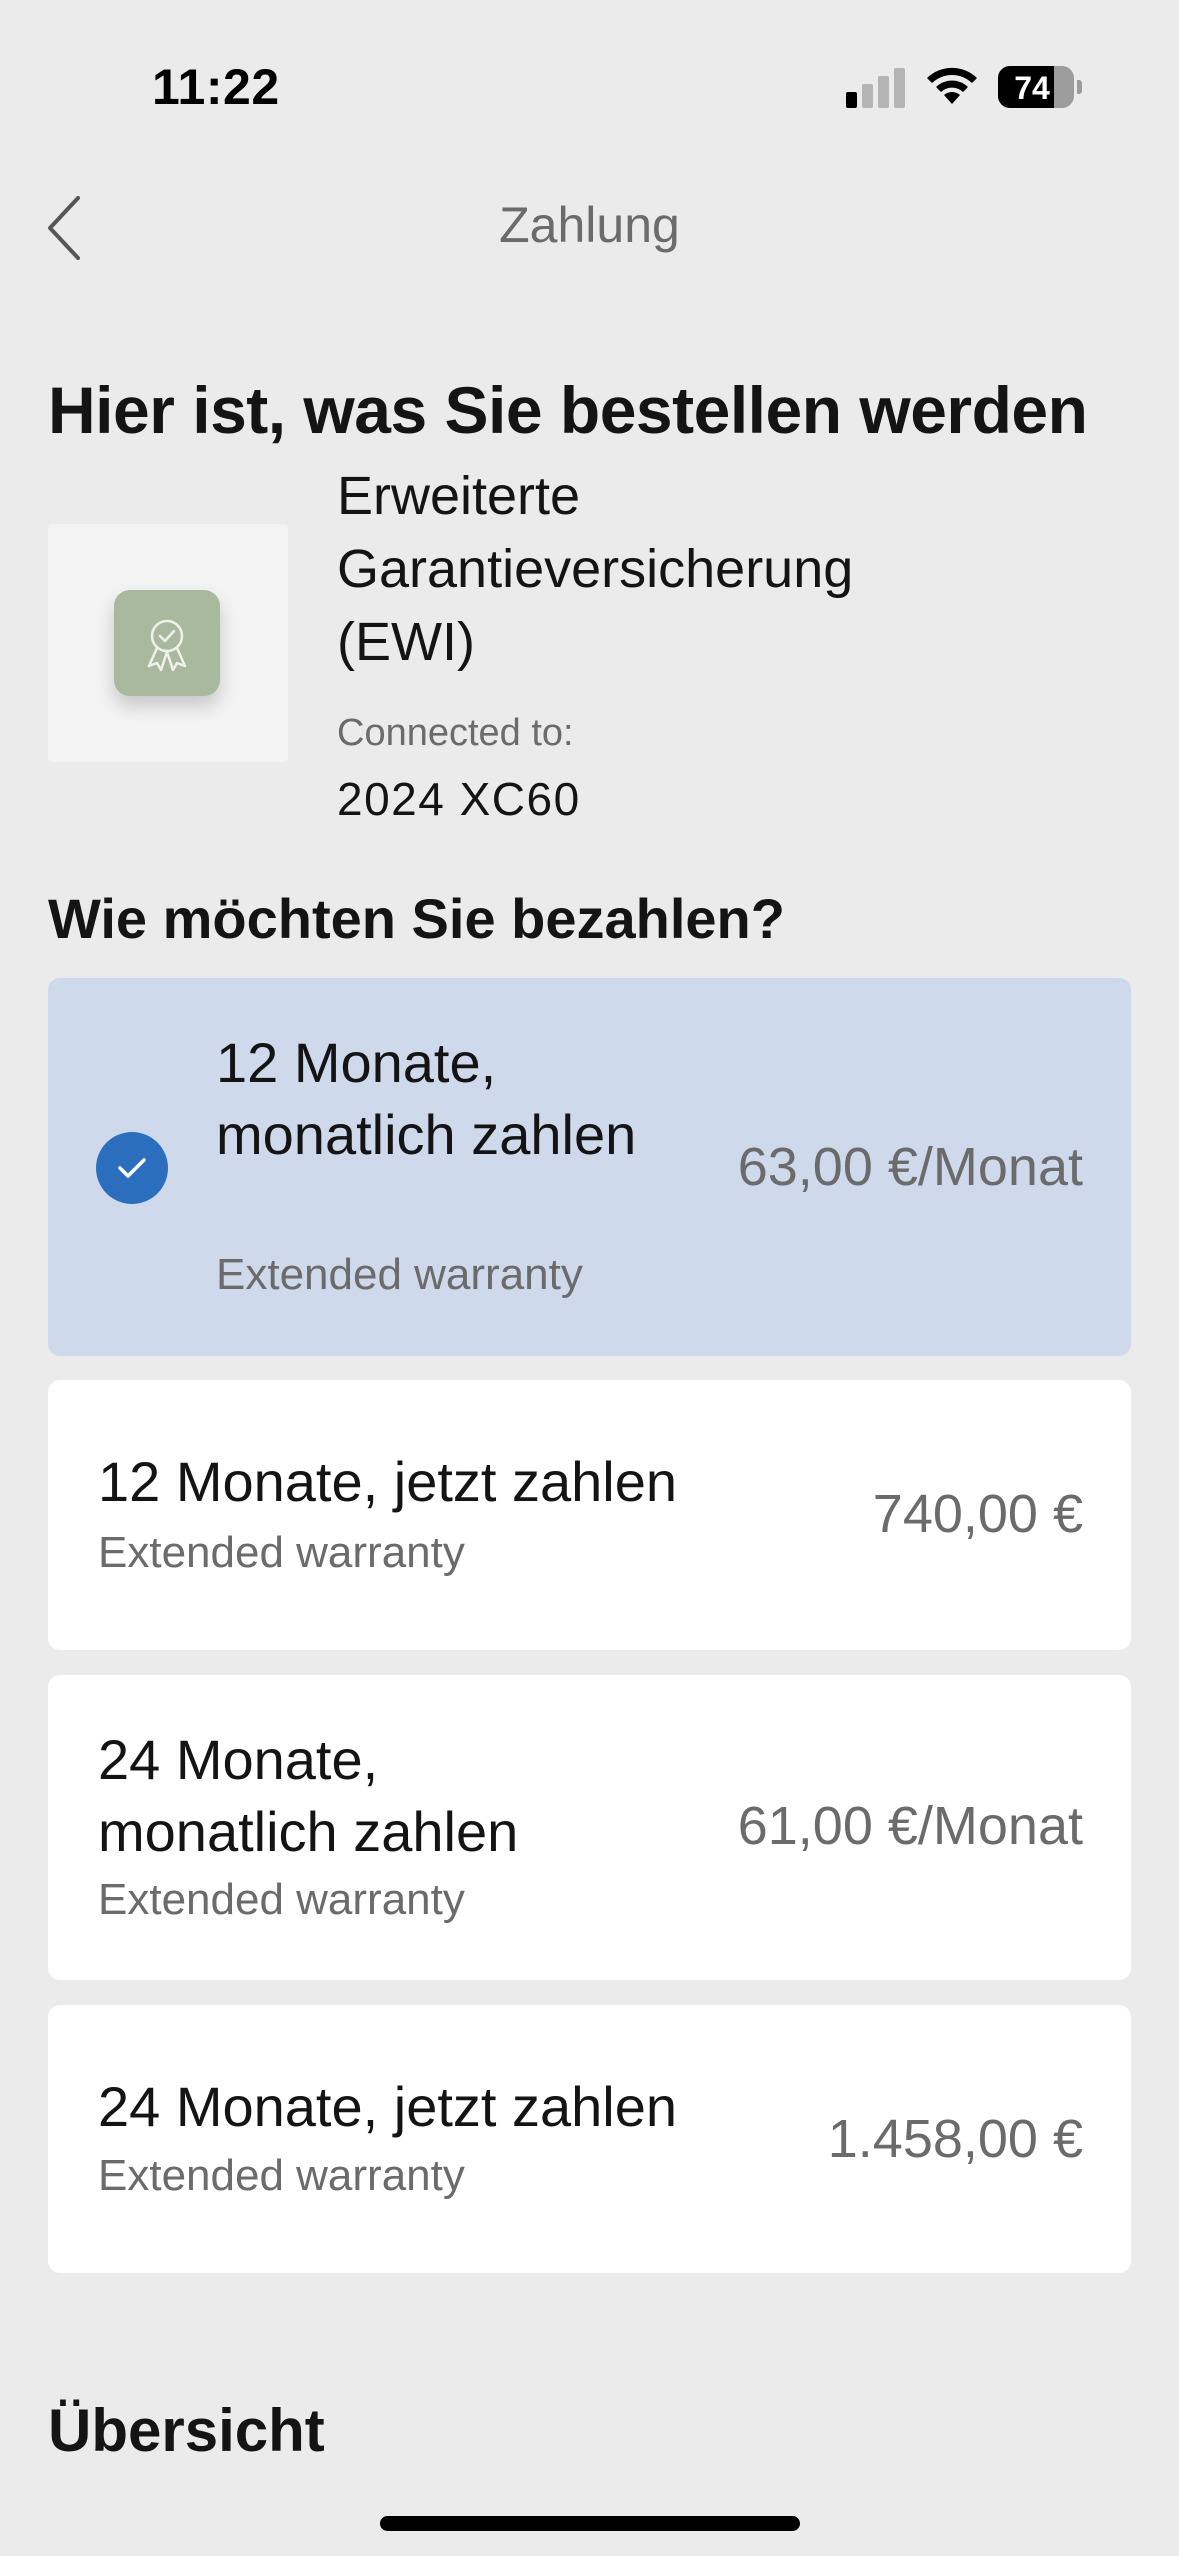  I want to click on product-badge, so click(167, 643).